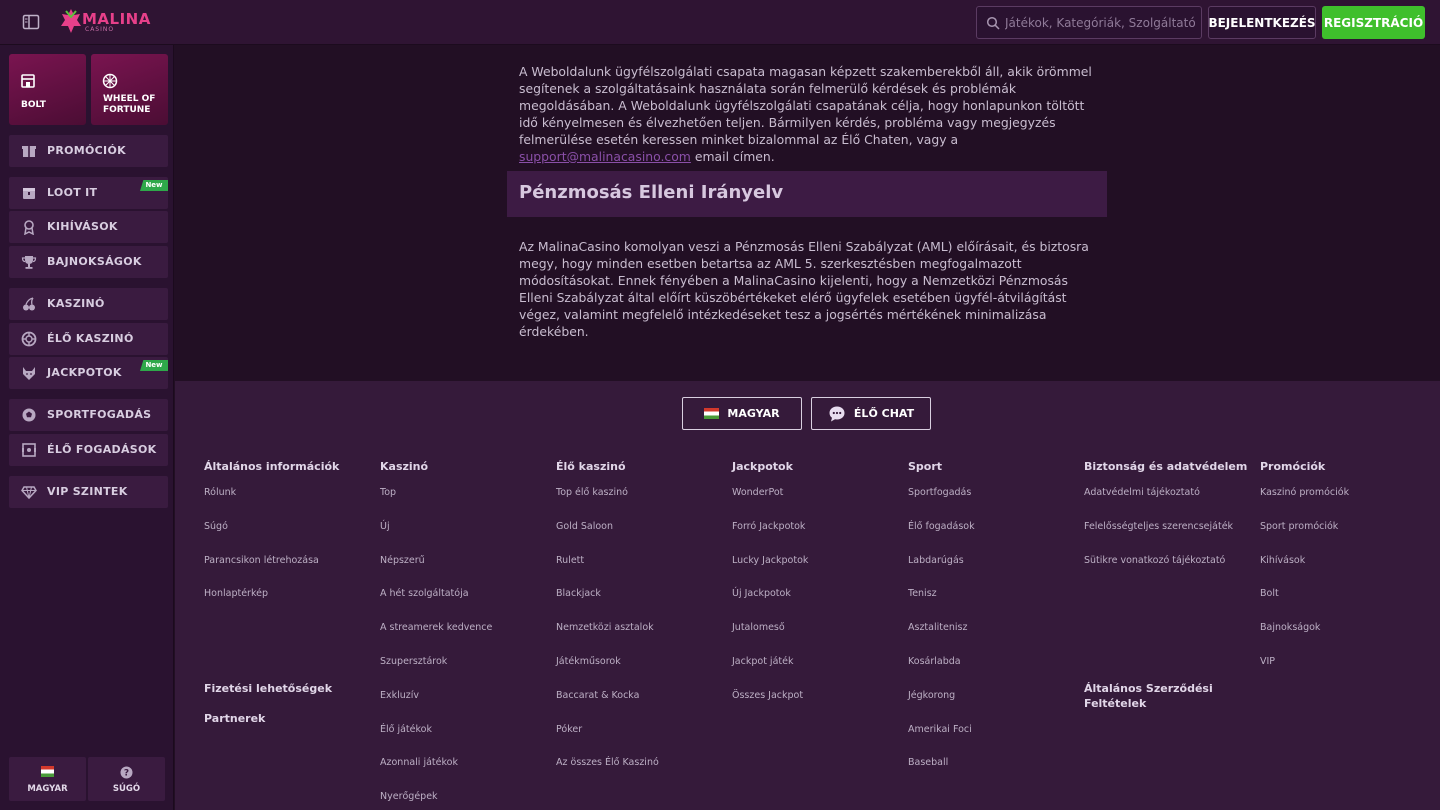  What do you see at coordinates (928, 762) in the screenshot?
I see `footer-link: Baseball` at bounding box center [928, 762].